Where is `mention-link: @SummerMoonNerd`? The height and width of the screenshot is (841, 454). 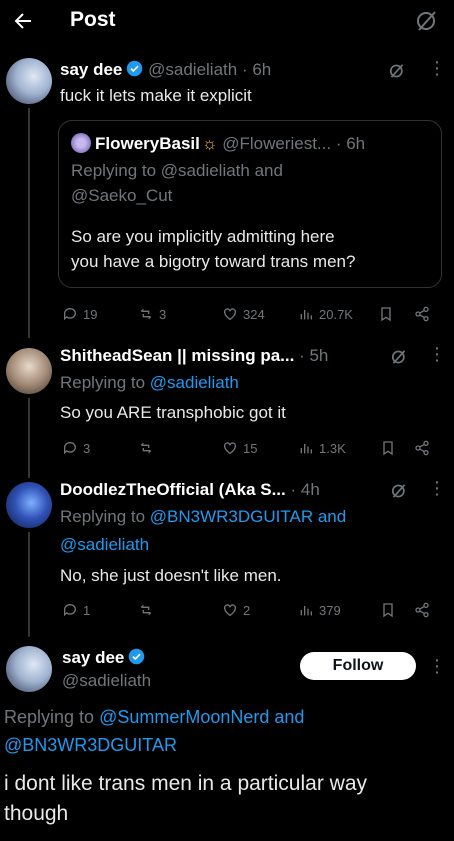
mention-link: @SummerMoonNerd is located at coordinates (184, 717).